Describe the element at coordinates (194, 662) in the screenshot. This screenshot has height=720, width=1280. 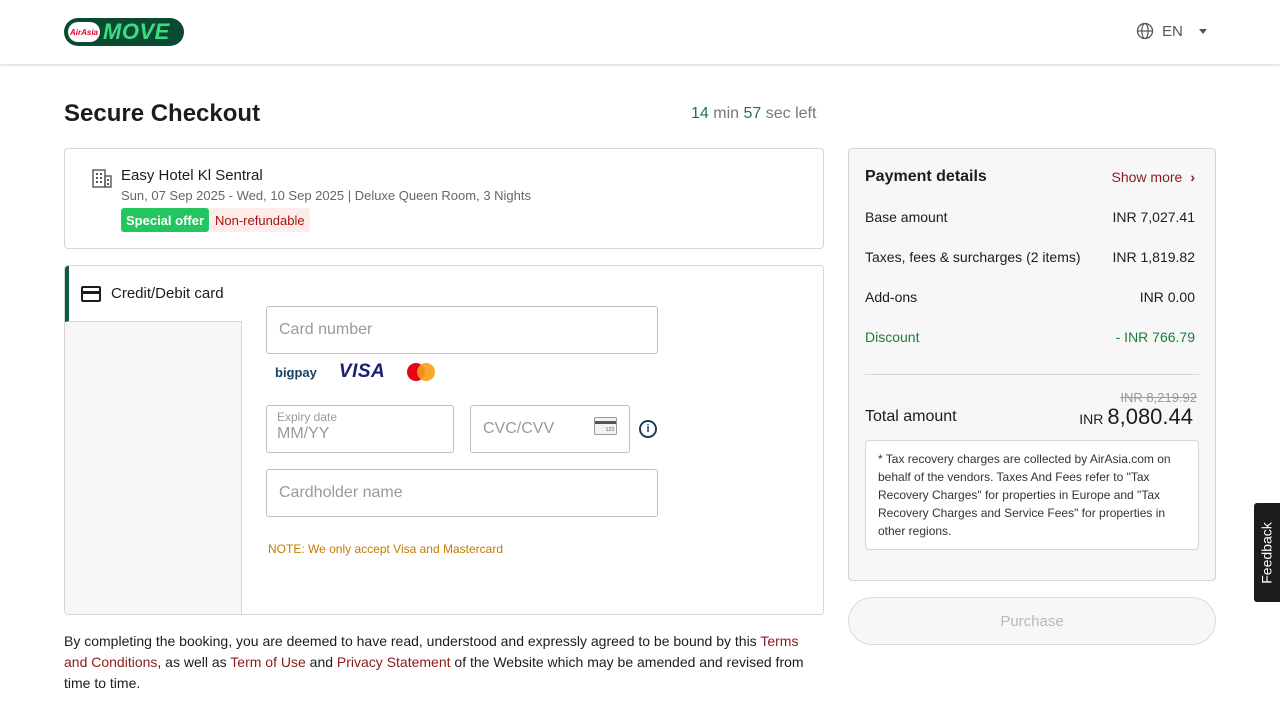
I see `legal-part-2: , as well as` at that location.